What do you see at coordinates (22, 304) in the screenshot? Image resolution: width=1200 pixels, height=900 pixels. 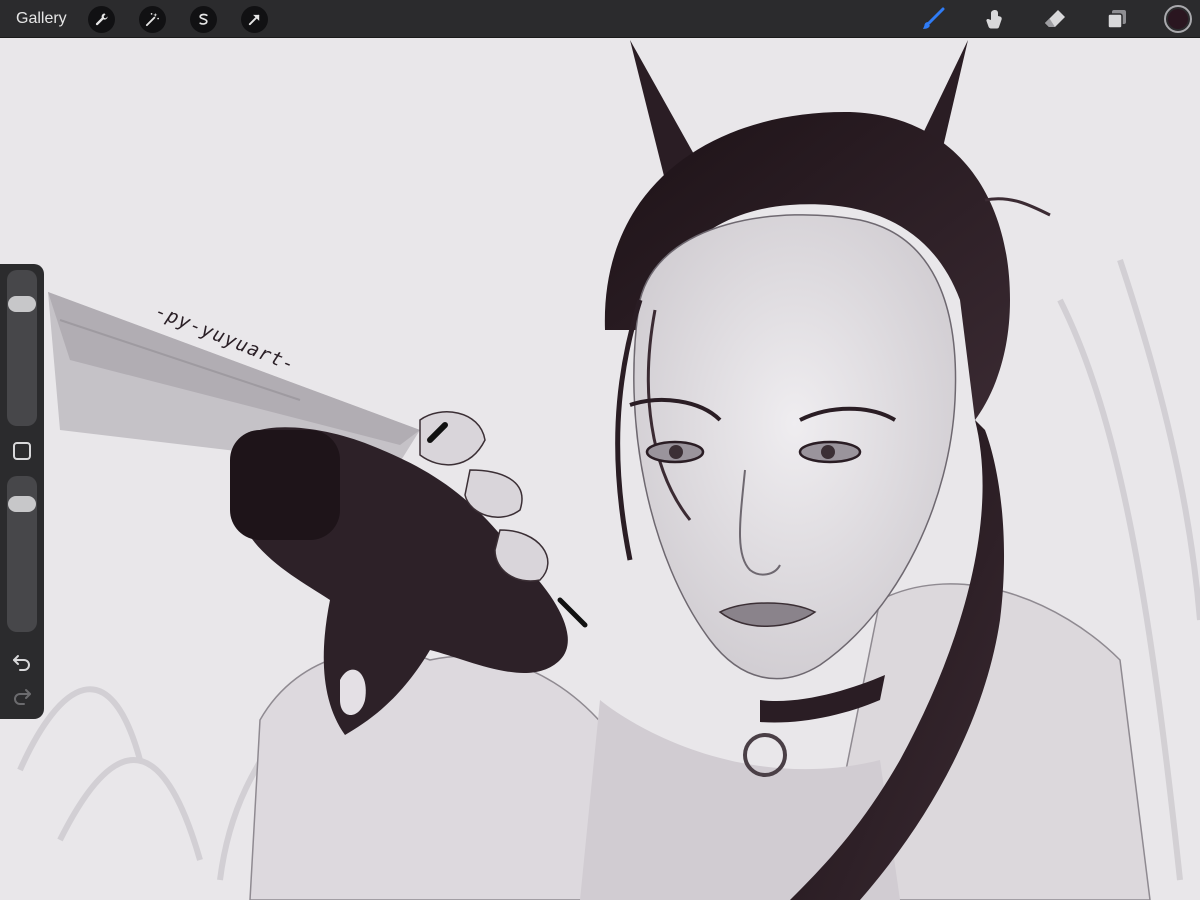 I see `brush-size-thumb` at bounding box center [22, 304].